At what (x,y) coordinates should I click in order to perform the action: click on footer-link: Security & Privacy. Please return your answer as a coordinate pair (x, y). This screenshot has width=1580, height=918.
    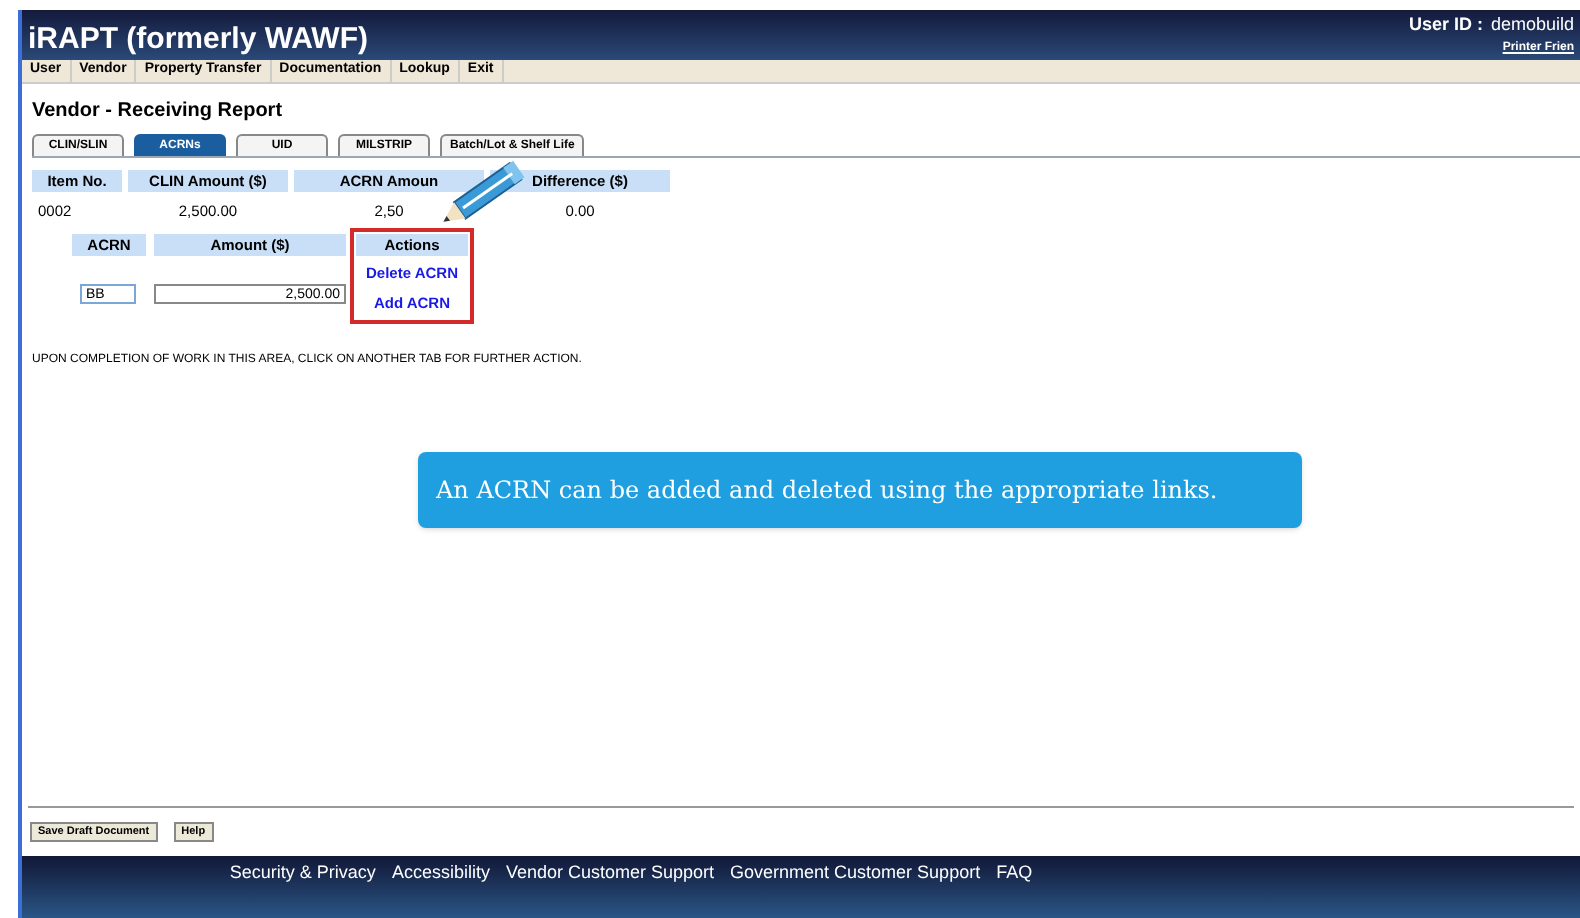
    Looking at the image, I should click on (302, 889).